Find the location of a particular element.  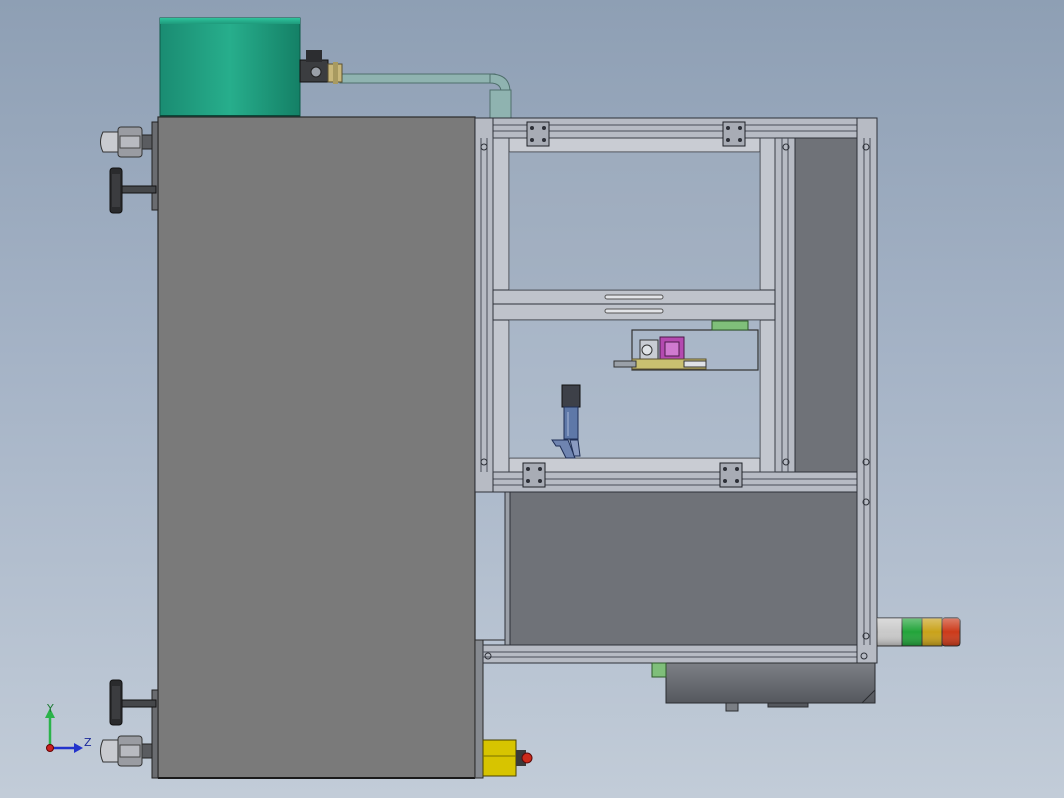

valve is located at coordinates (321, 67).